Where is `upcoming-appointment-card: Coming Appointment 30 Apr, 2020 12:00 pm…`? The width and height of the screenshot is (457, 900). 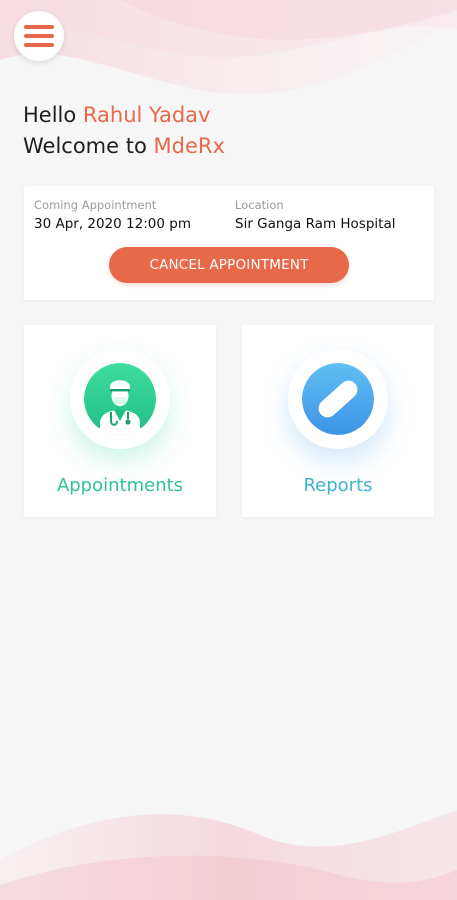
upcoming-appointment-card: Coming Appointment 30 Apr, 2020 12:00 pm… is located at coordinates (229, 243).